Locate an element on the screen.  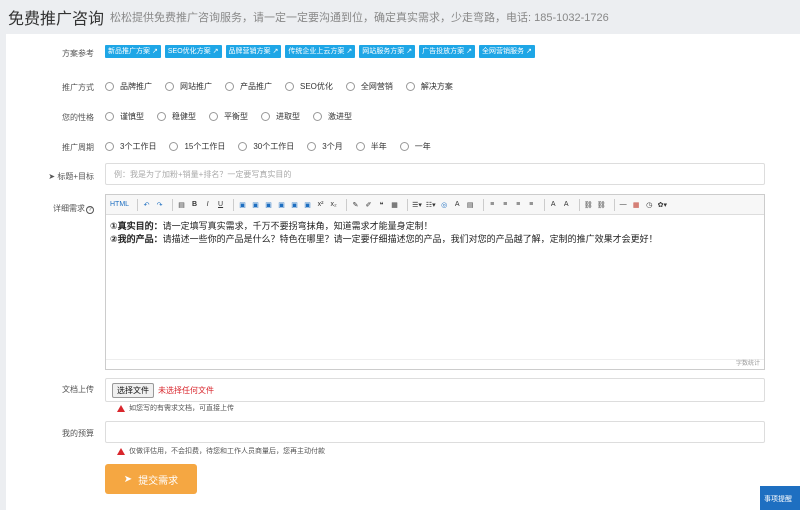
date-icon: ▦ is located at coordinates (636, 205).